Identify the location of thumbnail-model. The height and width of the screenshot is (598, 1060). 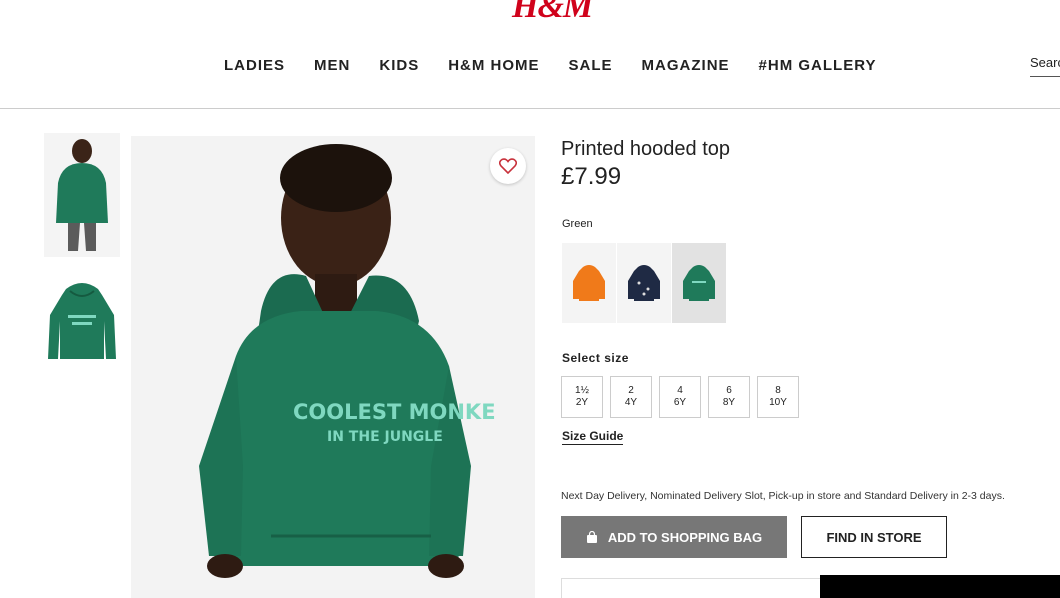
(82, 195).